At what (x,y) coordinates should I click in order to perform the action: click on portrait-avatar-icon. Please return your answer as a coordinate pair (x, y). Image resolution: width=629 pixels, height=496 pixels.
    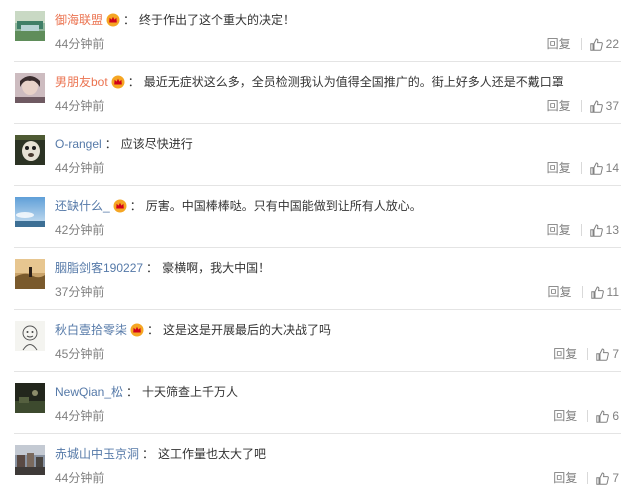
    Looking at the image, I should click on (30, 88).